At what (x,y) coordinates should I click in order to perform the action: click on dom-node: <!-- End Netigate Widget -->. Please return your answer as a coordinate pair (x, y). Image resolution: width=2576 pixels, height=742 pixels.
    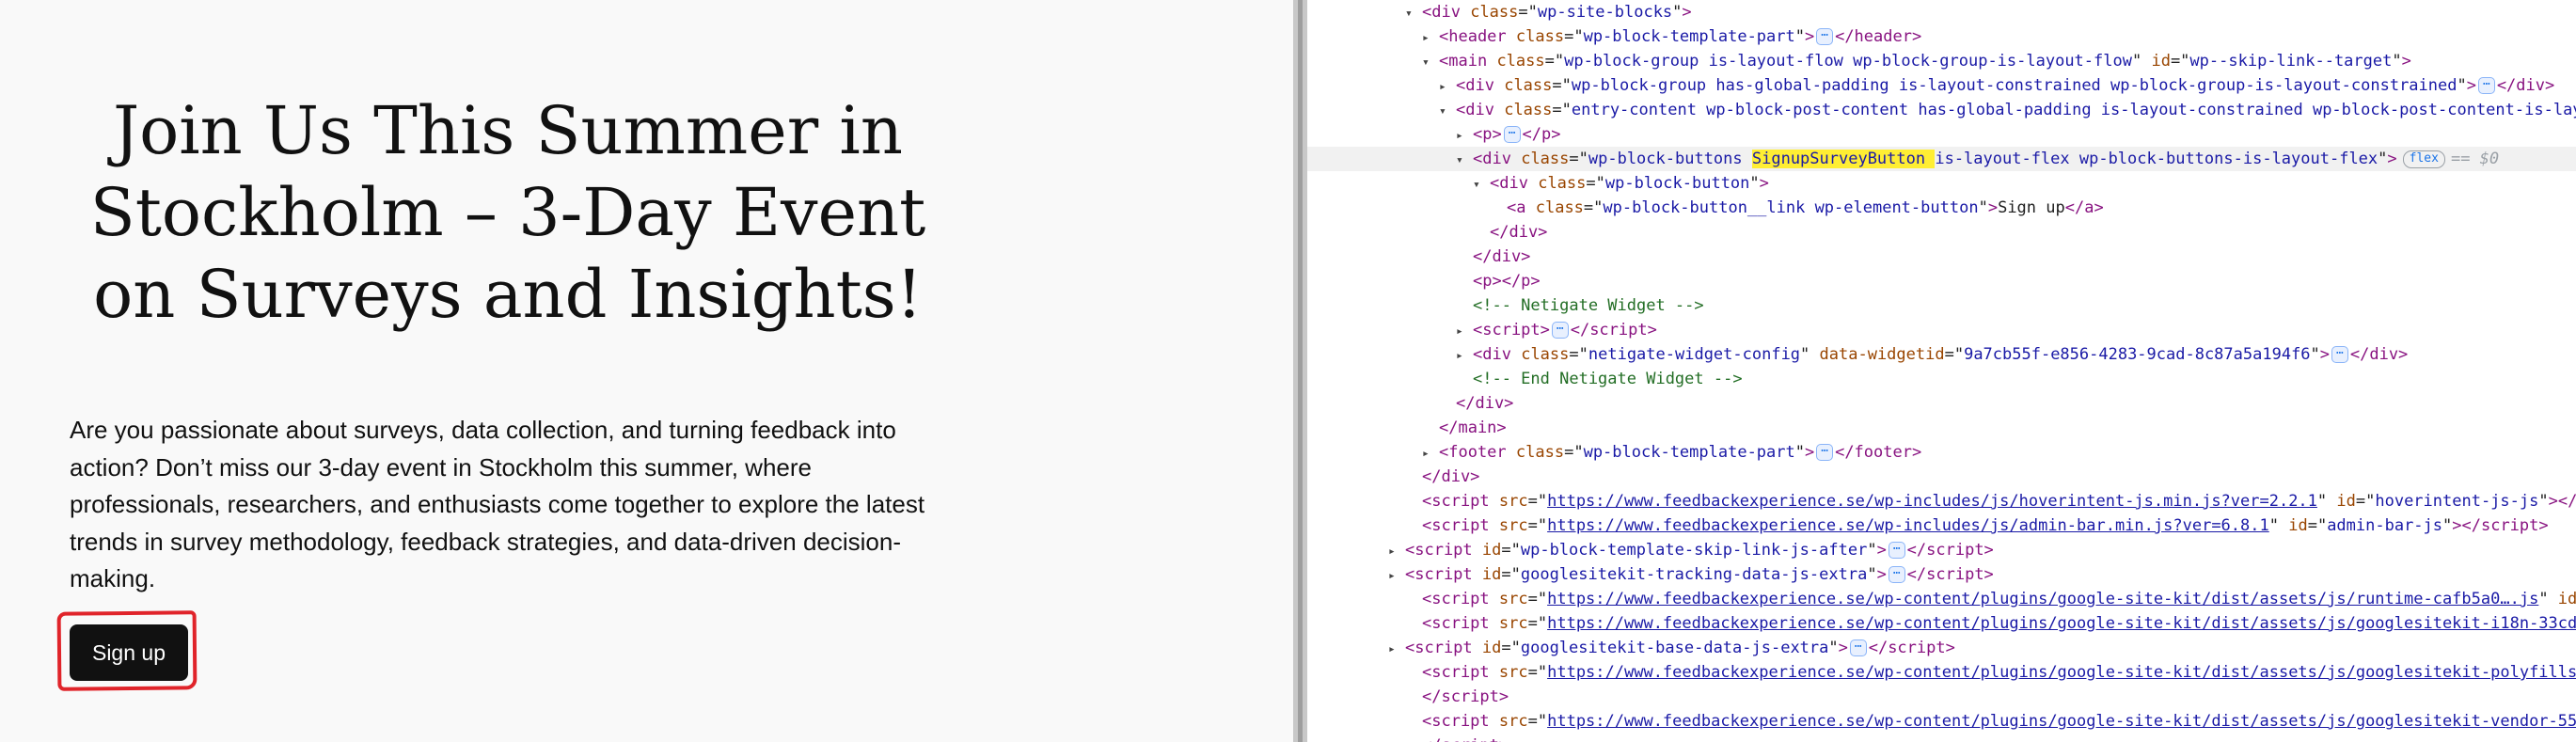
    Looking at the image, I should click on (1599, 379).